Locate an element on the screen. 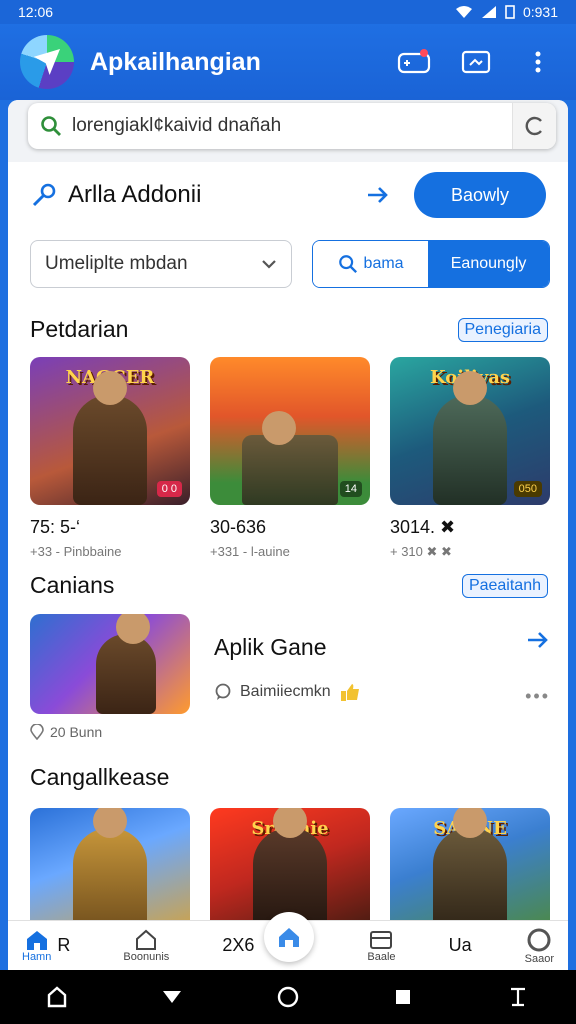 The image size is (576, 1024). chevron-down-icon is located at coordinates (269, 264).